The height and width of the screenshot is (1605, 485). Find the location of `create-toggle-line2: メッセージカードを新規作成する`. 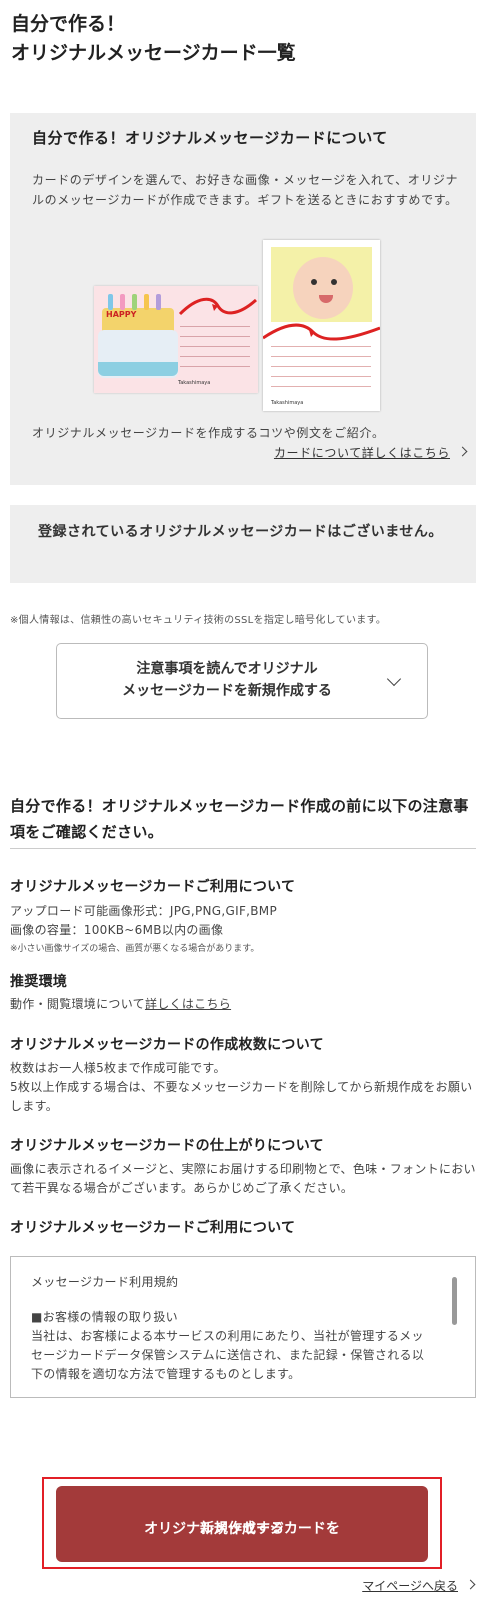

create-toggle-line2: メッセージカードを新規作成する is located at coordinates (227, 691).